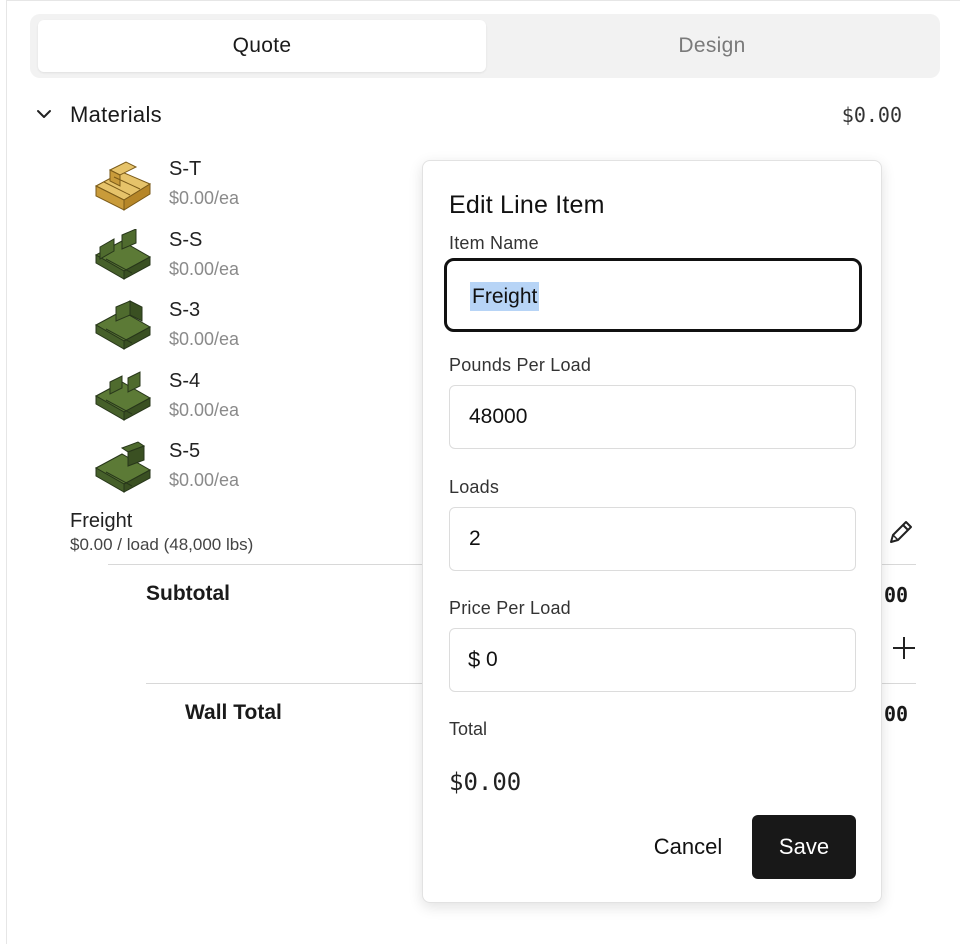 The image size is (960, 944). I want to click on materials-total: $0.00, so click(871, 115).